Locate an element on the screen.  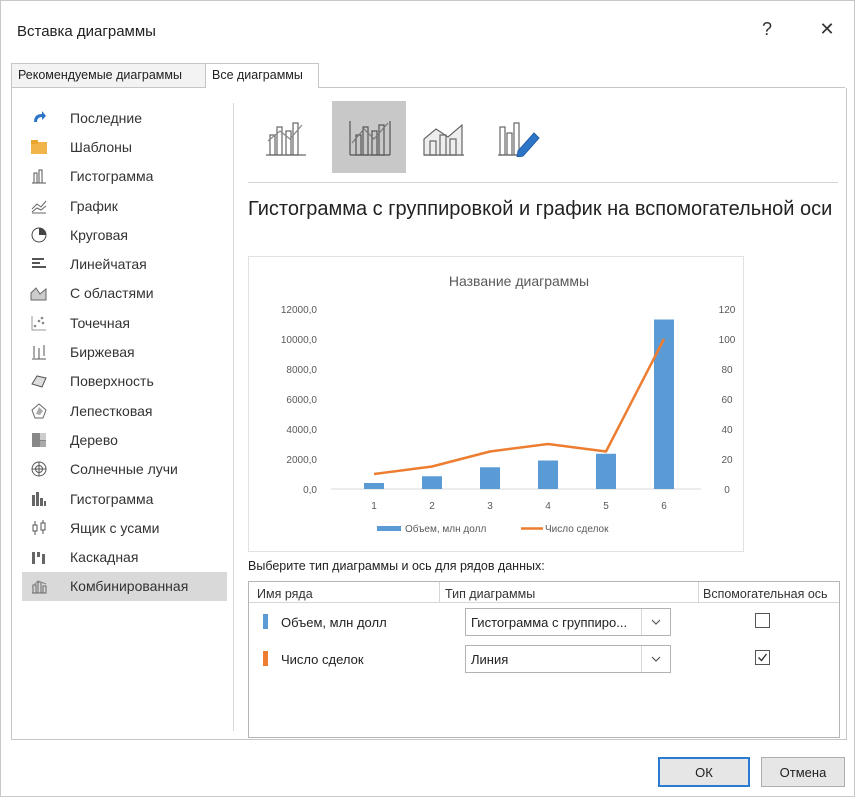
sidebar-item-scatter-chart: Точечная is located at coordinates (124, 322).